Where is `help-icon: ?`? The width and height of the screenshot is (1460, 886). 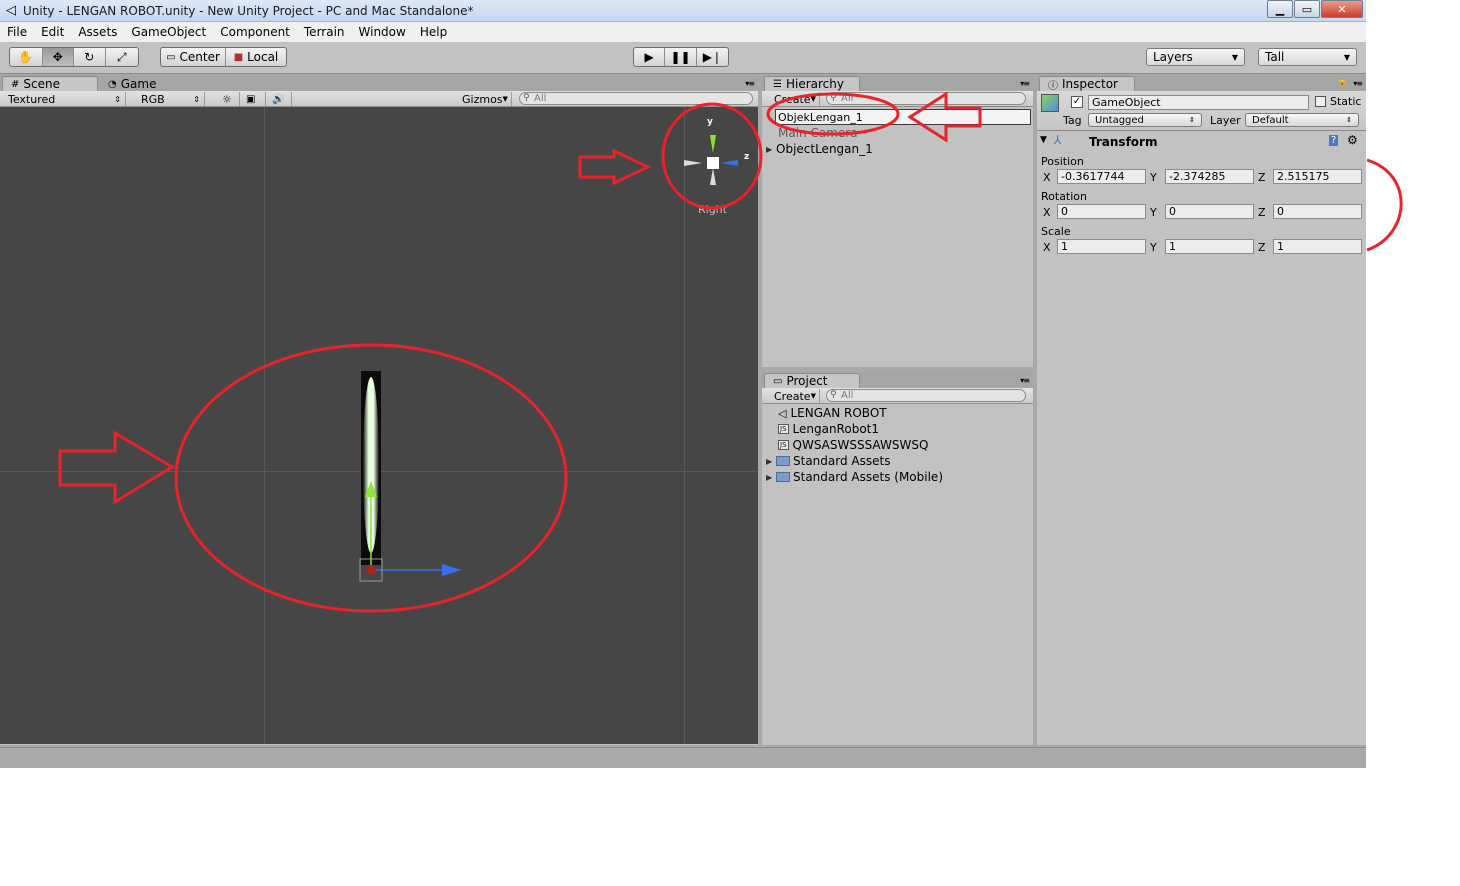
help-icon: ? is located at coordinates (1334, 140).